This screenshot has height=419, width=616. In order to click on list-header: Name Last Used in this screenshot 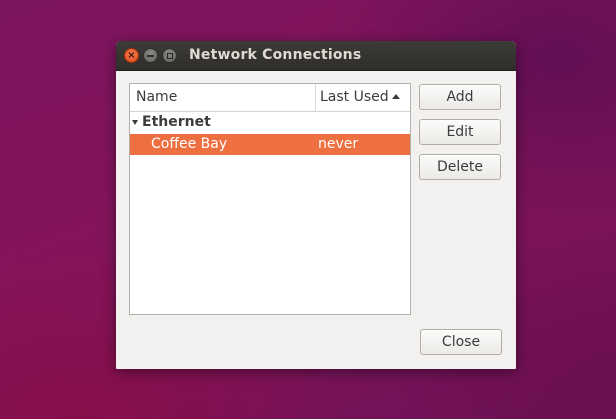, I will do `click(270, 98)`.